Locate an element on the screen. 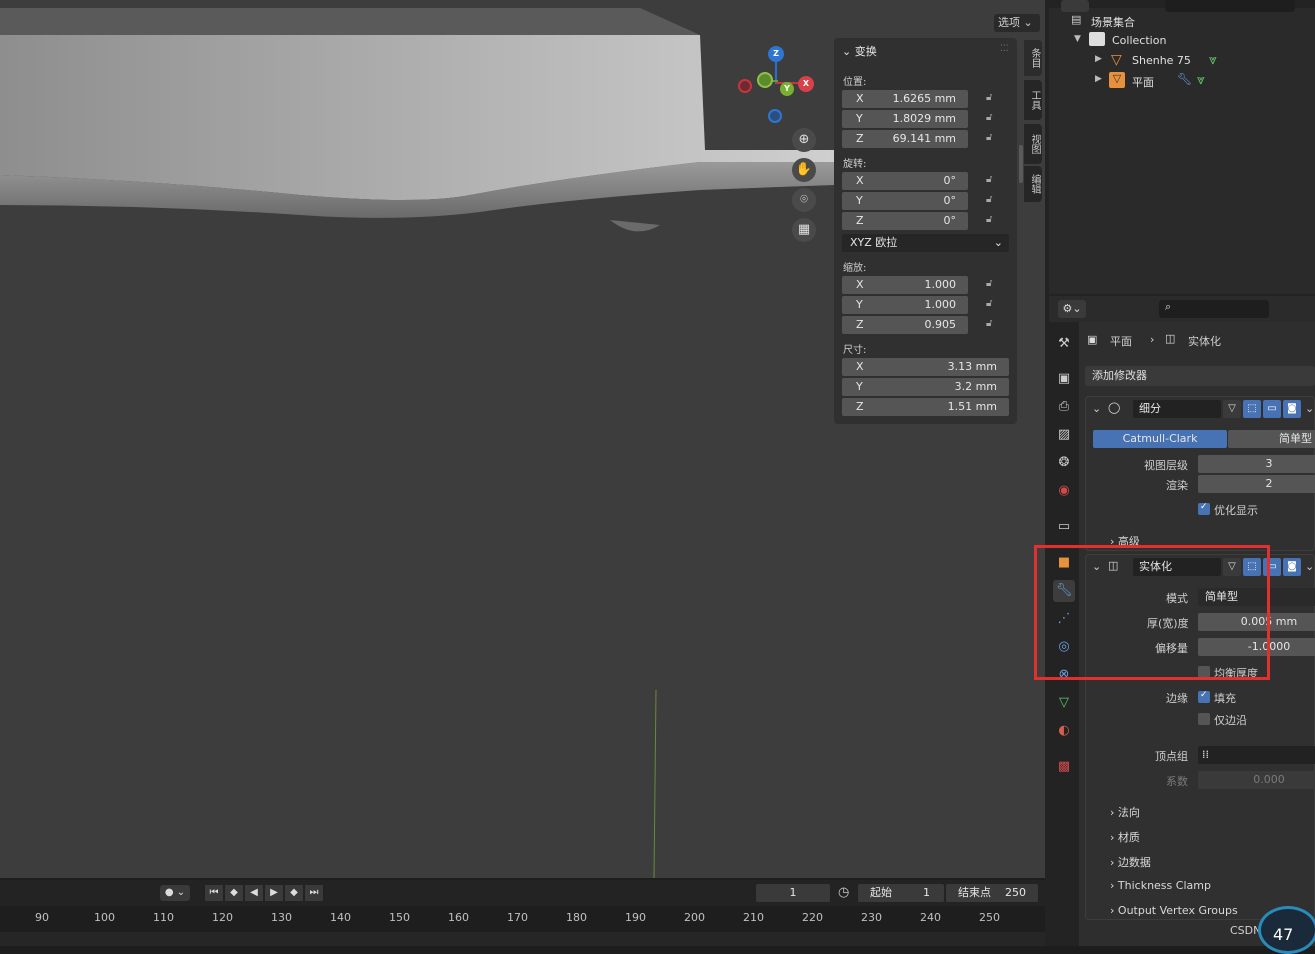 Image resolution: width=1315 pixels, height=954 pixels. texture-tab-icon: ▩ is located at coordinates (1064, 767).